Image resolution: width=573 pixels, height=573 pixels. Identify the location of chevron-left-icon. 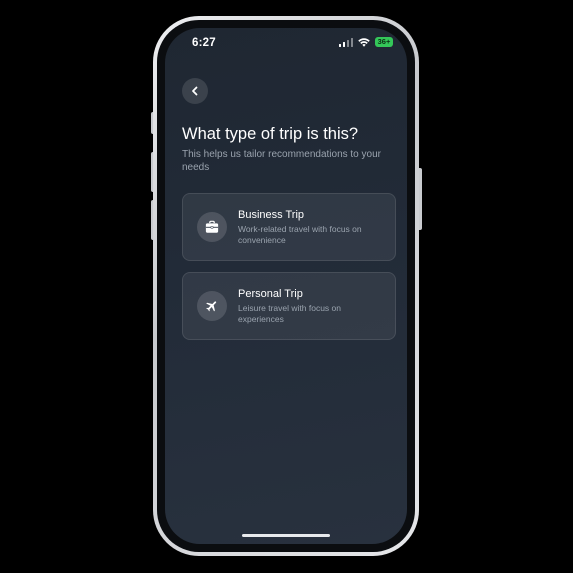
(195, 91).